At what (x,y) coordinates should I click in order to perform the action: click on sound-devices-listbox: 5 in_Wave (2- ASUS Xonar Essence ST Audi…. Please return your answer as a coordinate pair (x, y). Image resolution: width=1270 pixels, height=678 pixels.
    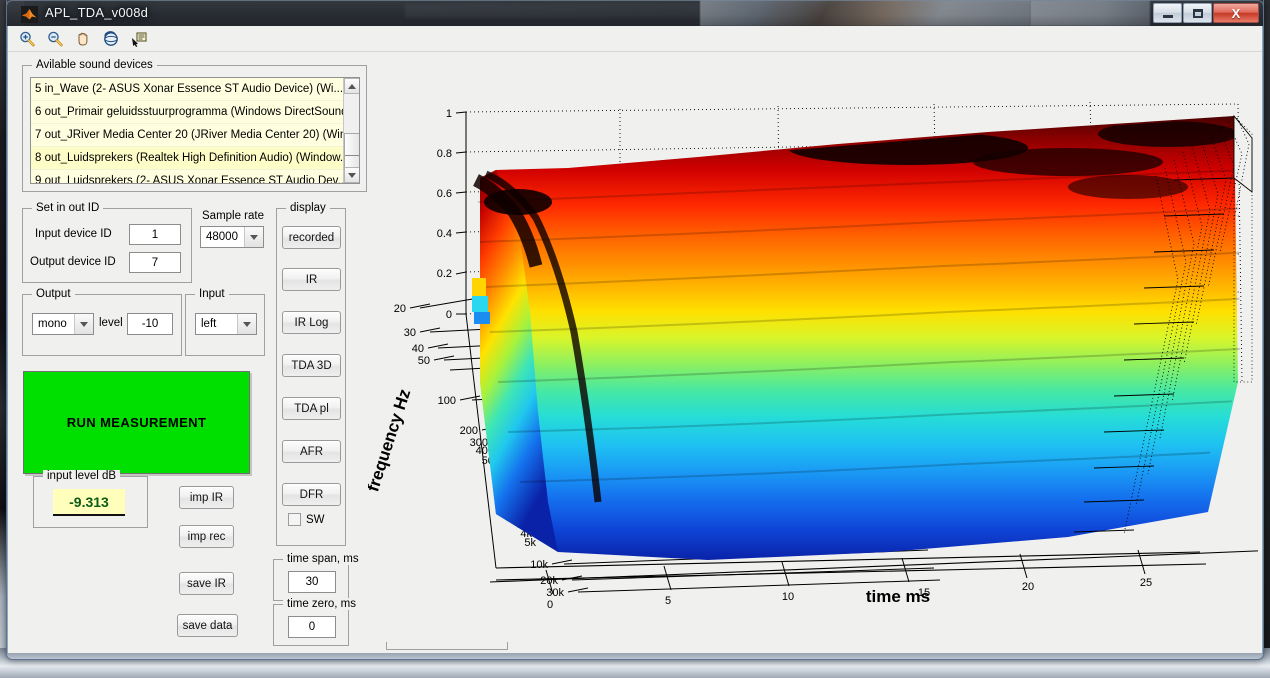
    Looking at the image, I should click on (195, 130).